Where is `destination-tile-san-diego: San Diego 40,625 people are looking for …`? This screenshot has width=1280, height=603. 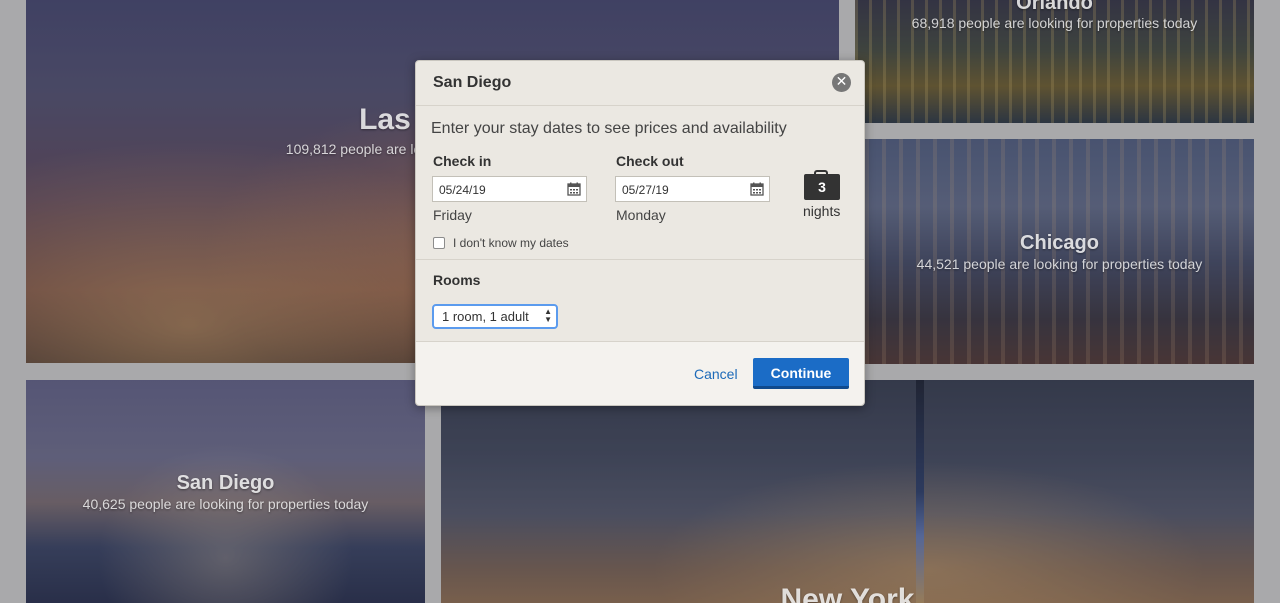
destination-tile-san-diego: San Diego 40,625 people are looking for … is located at coordinates (225, 491).